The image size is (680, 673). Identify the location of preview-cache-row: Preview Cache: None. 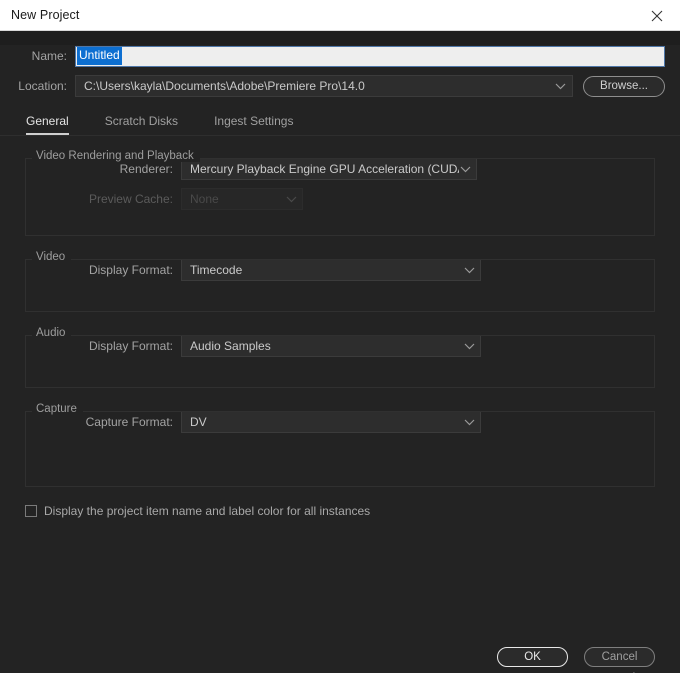
(340, 199).